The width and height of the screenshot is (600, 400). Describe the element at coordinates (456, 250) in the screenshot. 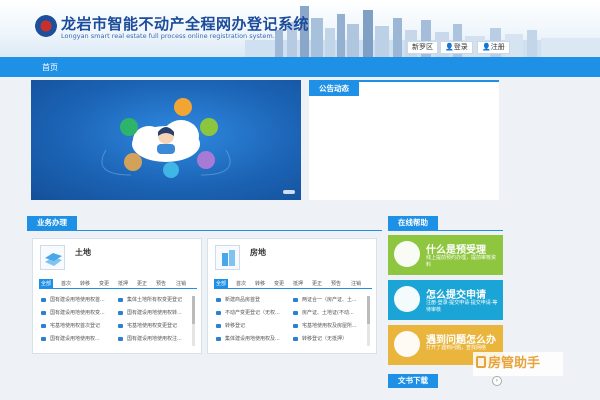

I see `help-card-title: 什么是预受理` at that location.